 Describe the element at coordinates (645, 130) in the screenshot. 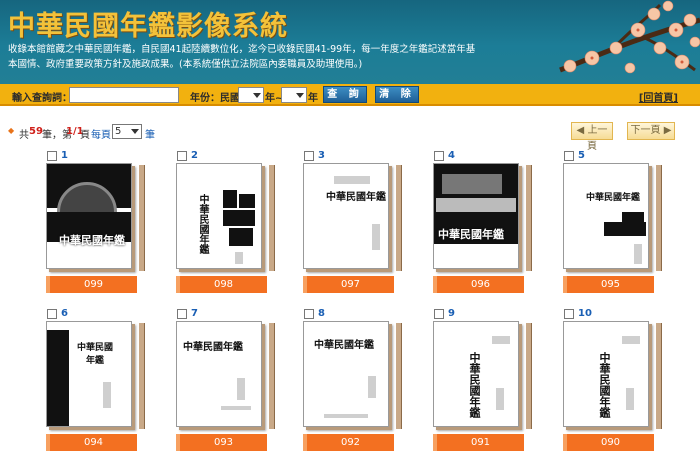

I see `next-label: 下一頁` at that location.